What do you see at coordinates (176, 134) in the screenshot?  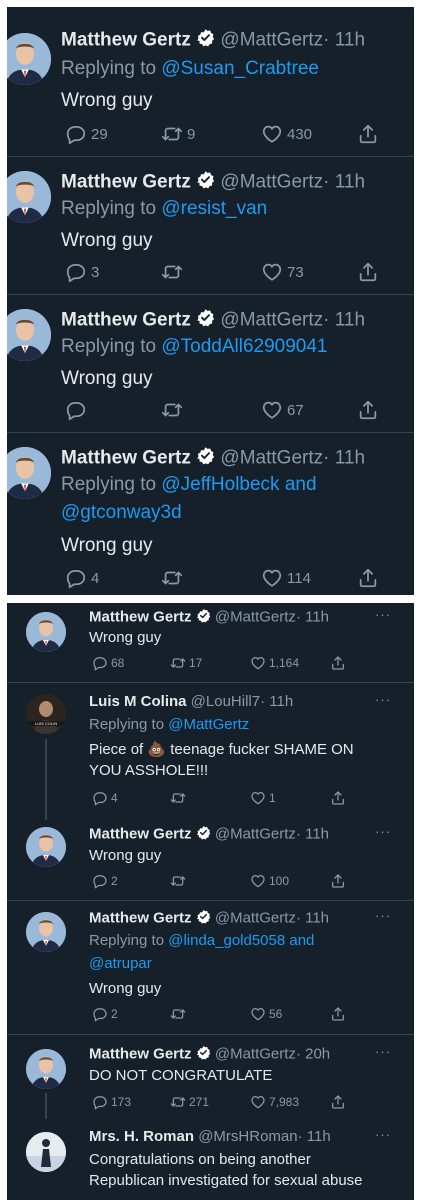 I see `retweet-button: 9` at bounding box center [176, 134].